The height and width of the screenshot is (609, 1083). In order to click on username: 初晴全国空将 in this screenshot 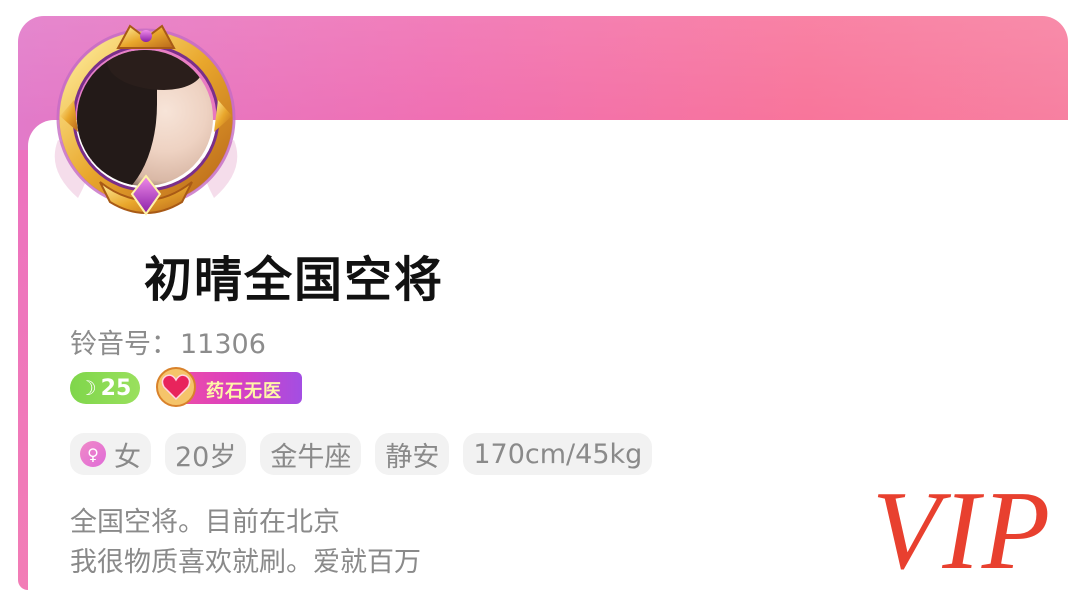, I will do `click(294, 280)`.